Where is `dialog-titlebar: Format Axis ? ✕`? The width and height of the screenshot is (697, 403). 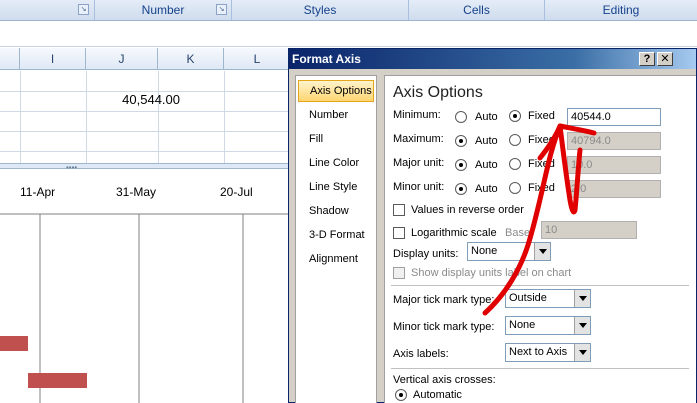
dialog-titlebar: Format Axis ? ✕ is located at coordinates (492, 59).